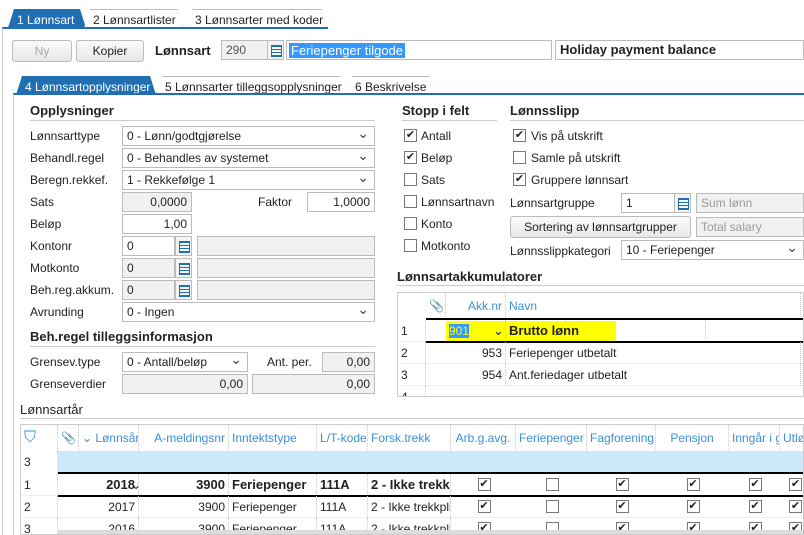  Describe the element at coordinates (600, 375) in the screenshot. I see `table-row: 3 954 Ant.feriedager utbetalt` at that location.